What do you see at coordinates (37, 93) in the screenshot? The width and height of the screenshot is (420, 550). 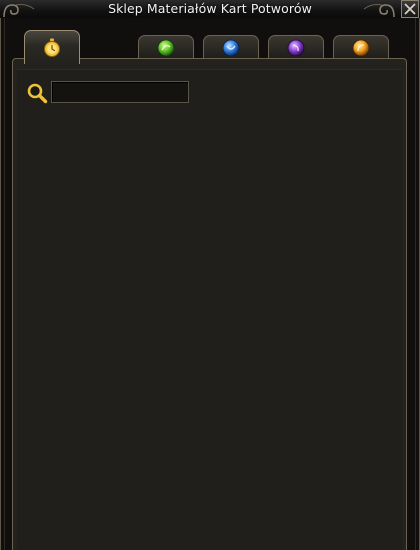 I see `search-icon` at bounding box center [37, 93].